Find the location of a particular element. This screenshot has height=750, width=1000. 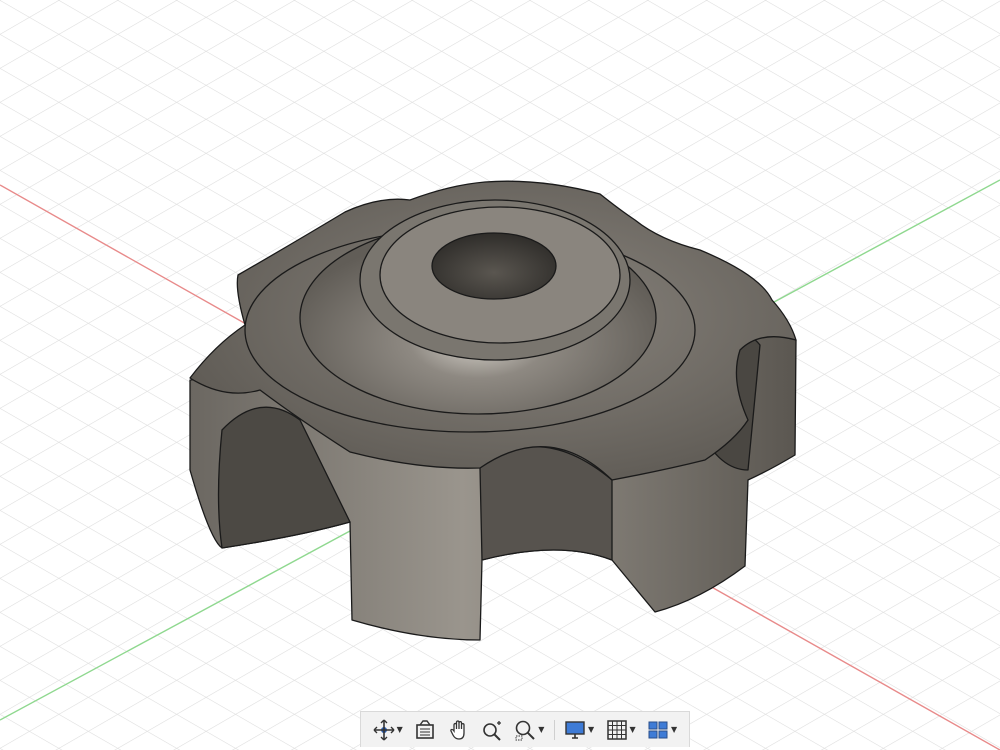

look-at-icon is located at coordinates (425, 729).